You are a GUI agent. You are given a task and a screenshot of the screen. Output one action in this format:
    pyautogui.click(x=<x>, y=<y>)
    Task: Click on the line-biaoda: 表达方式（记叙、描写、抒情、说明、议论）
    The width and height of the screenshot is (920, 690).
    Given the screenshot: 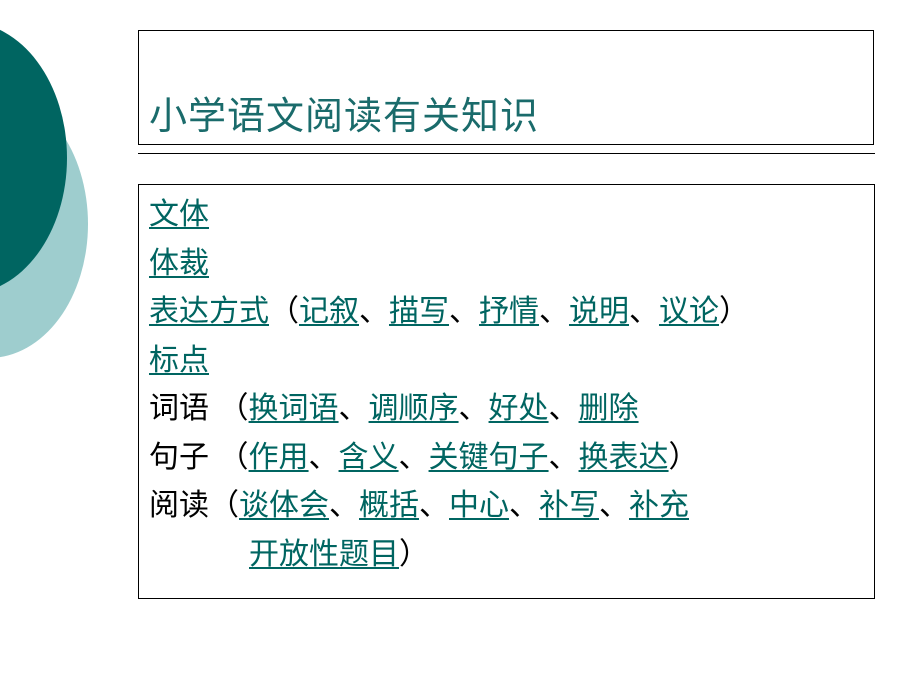 What is the action you would take?
    pyautogui.click(x=511, y=312)
    